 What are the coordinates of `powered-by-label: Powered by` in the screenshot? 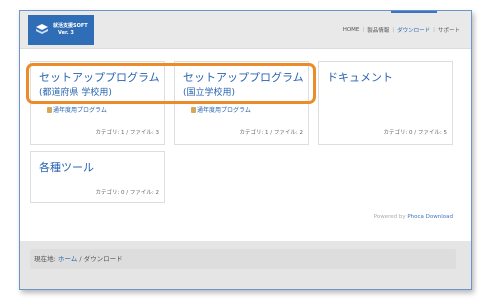 It's located at (389, 217).